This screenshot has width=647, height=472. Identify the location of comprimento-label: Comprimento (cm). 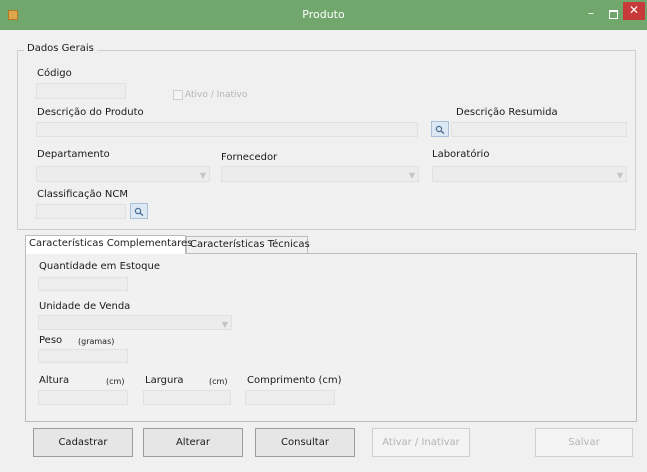
(294, 380).